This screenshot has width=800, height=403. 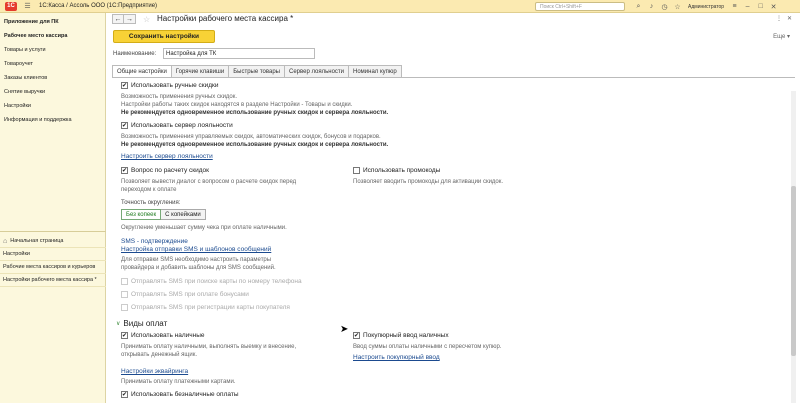 What do you see at coordinates (164, 36) in the screenshot?
I see `save-button: Сохранить настройки` at bounding box center [164, 36].